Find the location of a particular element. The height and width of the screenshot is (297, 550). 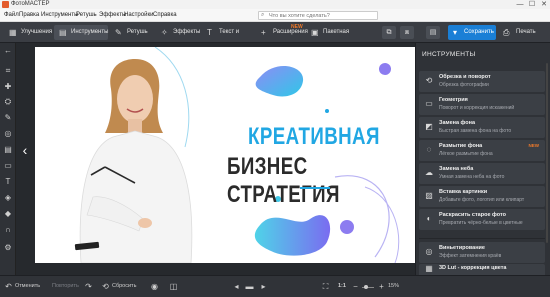

tab-effects: ✧ Эффекты is located at coordinates (178, 32).